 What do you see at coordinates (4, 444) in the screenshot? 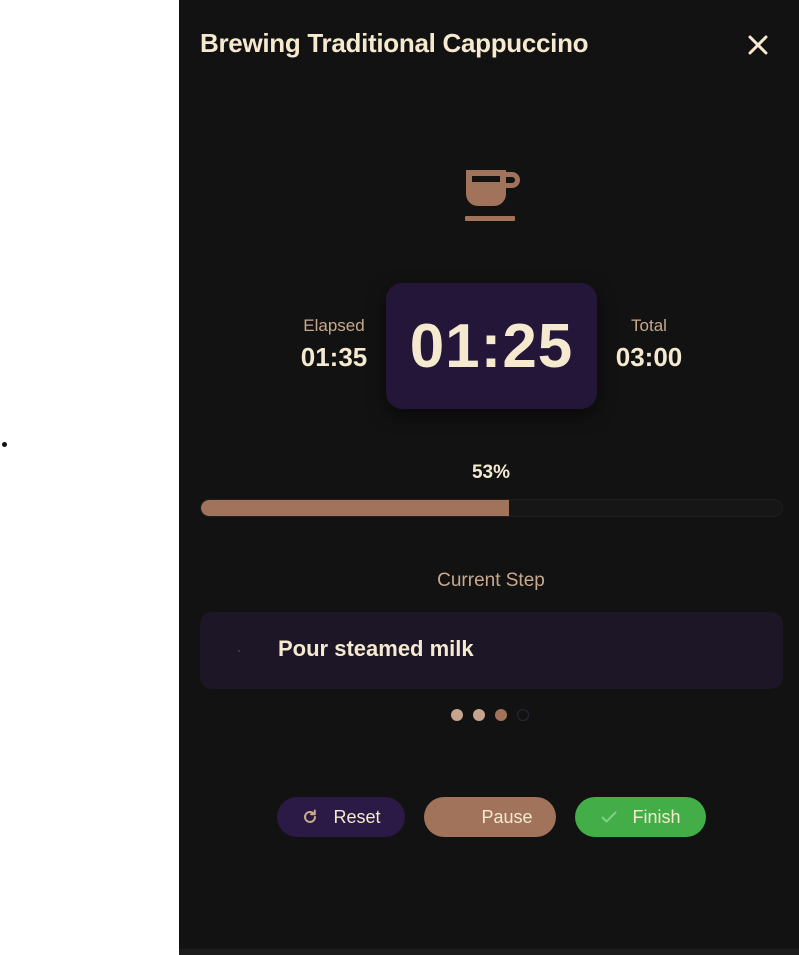
I see `stray-dot` at bounding box center [4, 444].